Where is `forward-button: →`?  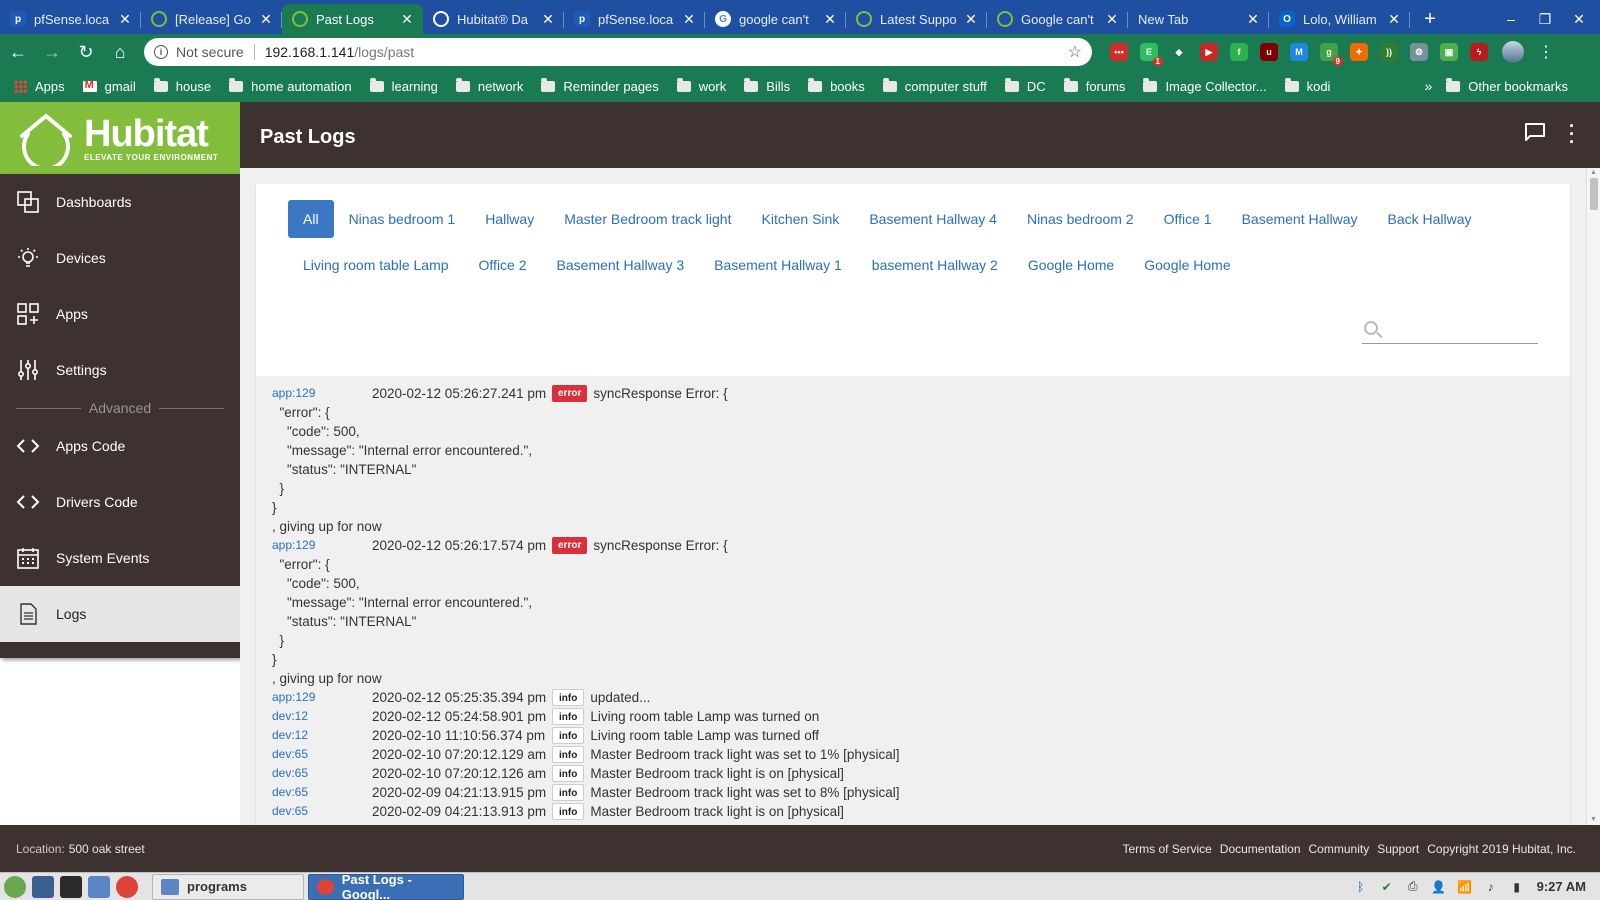
forward-button: → is located at coordinates (52, 52).